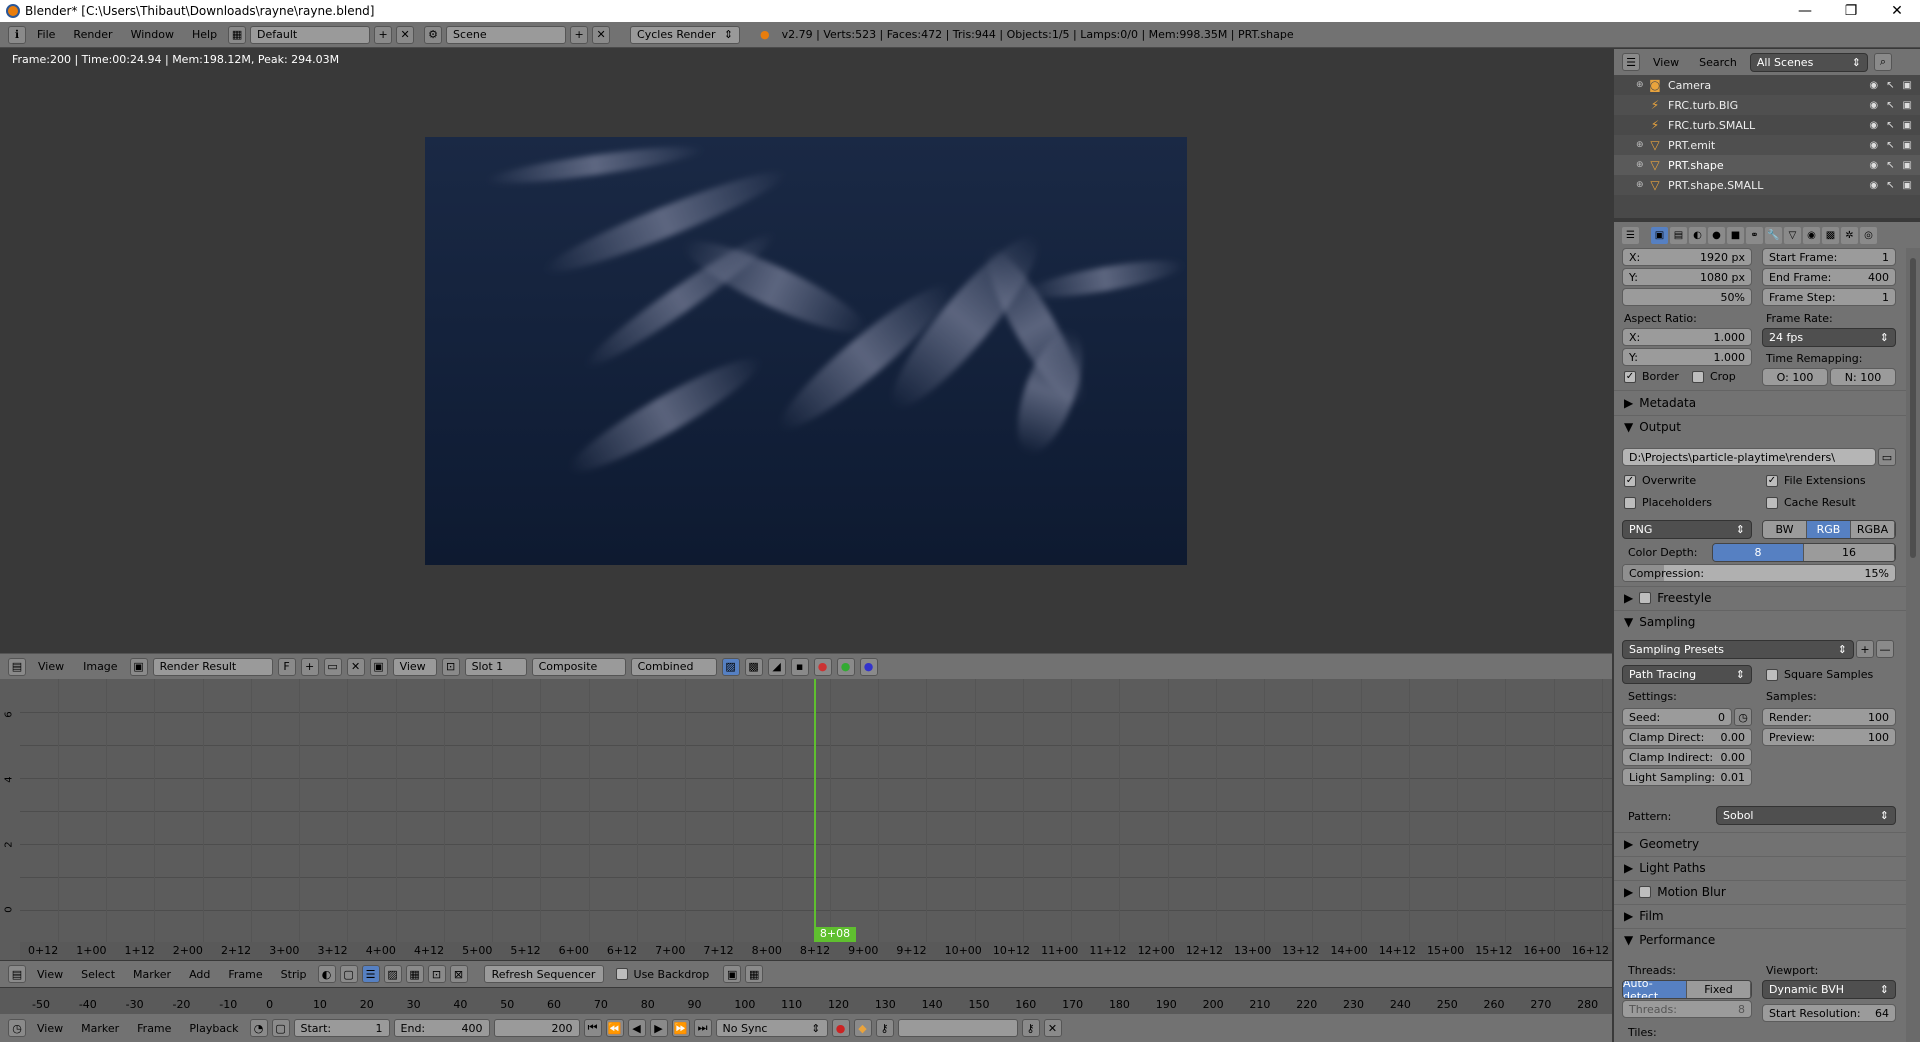 The image size is (1920, 1042). I want to click on remove-preset-icon: —, so click(1885, 649).